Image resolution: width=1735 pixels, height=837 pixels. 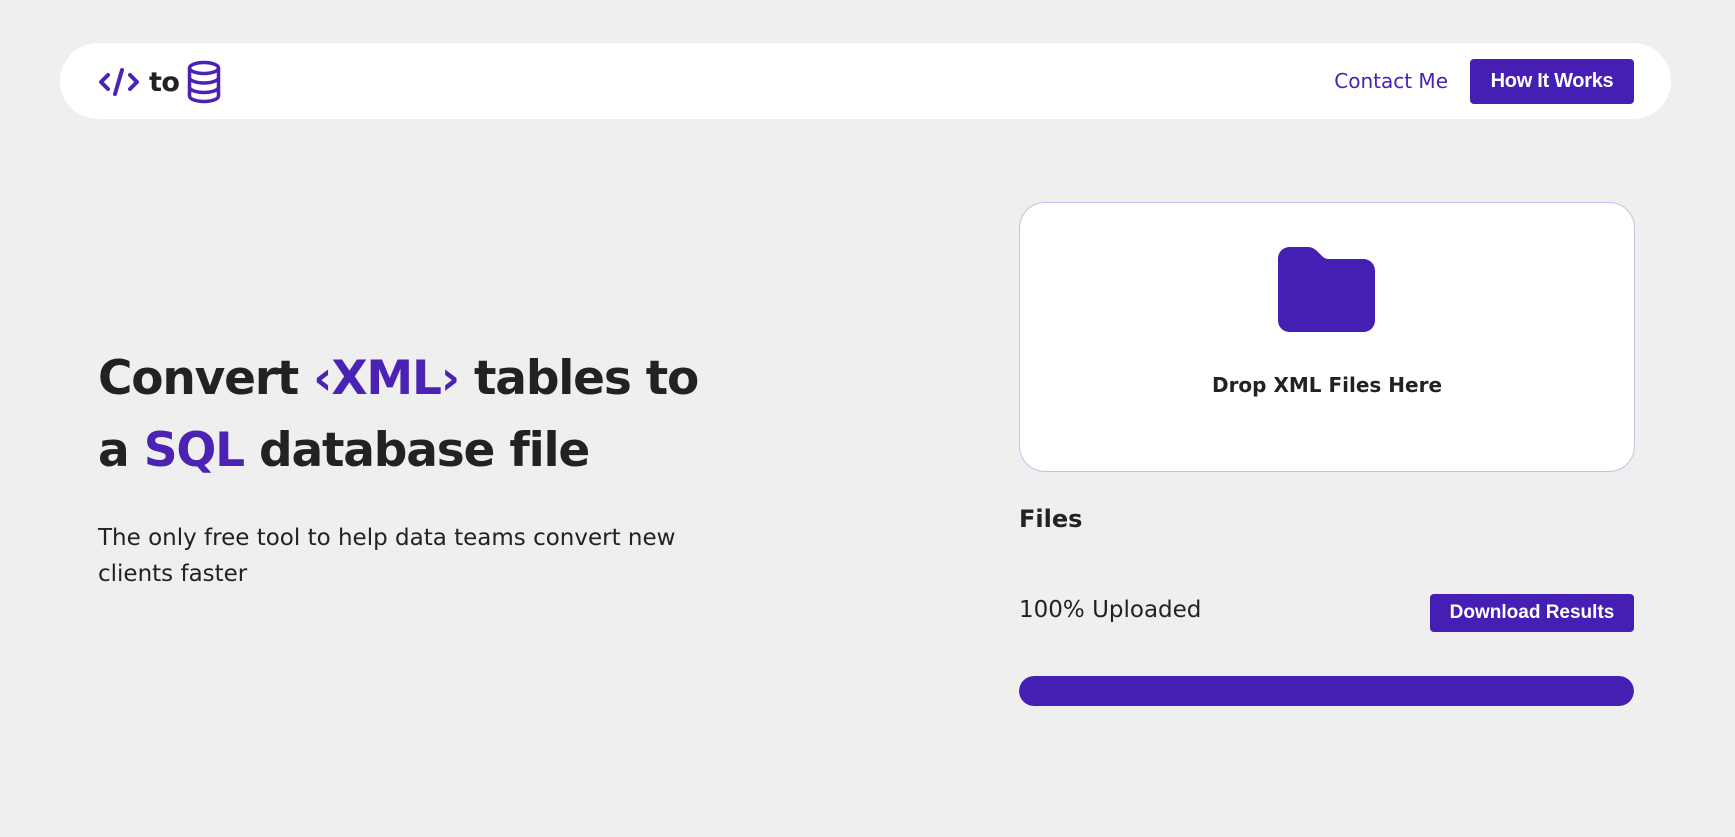 I want to click on logo-text: to, so click(x=164, y=82).